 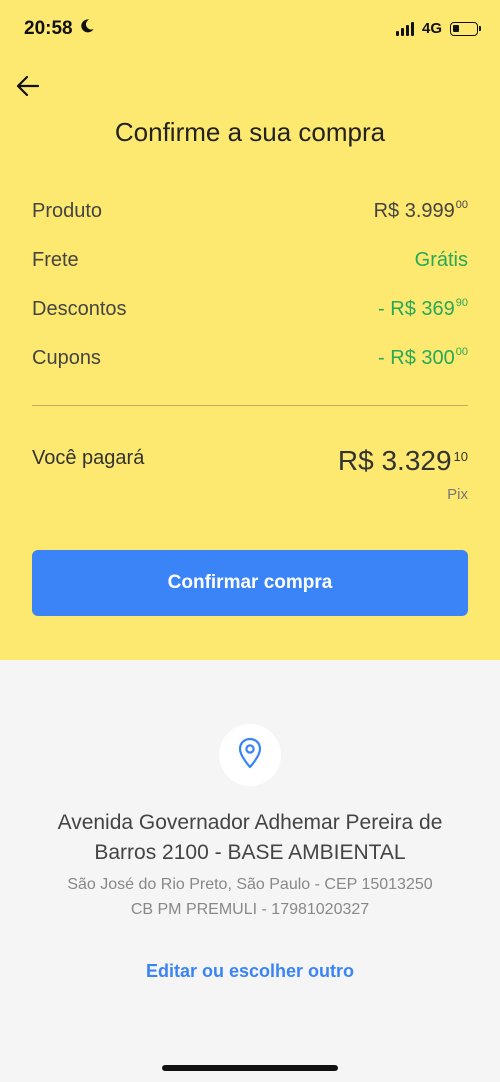 What do you see at coordinates (28, 86) in the screenshot?
I see `arrow-left-icon` at bounding box center [28, 86].